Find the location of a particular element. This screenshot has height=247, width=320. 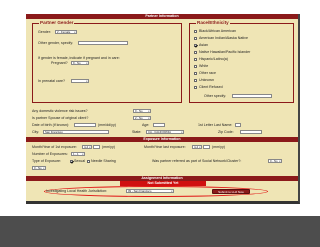

other-specify-label: Other specify: is located at coordinates (215, 96).